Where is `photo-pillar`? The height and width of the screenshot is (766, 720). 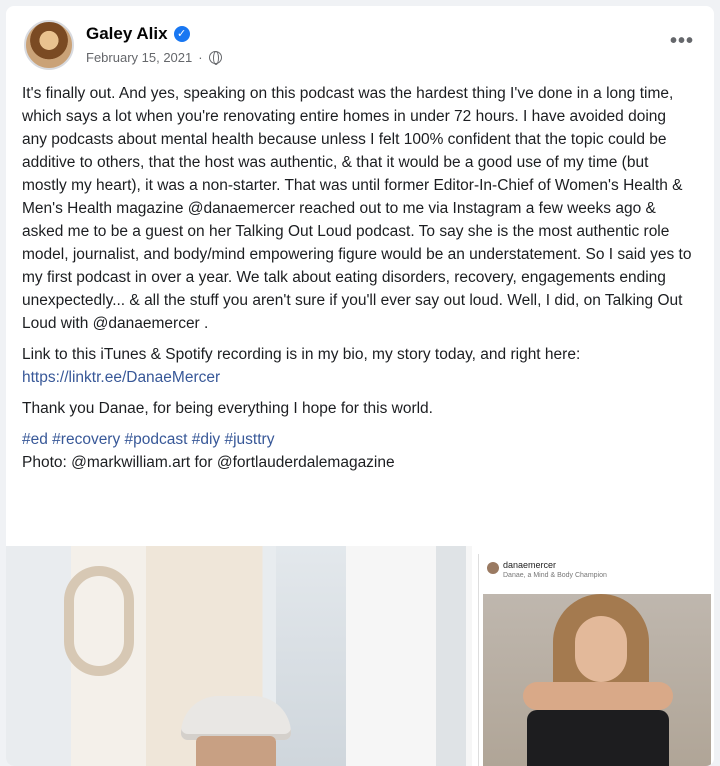 photo-pillar is located at coordinates (451, 656).